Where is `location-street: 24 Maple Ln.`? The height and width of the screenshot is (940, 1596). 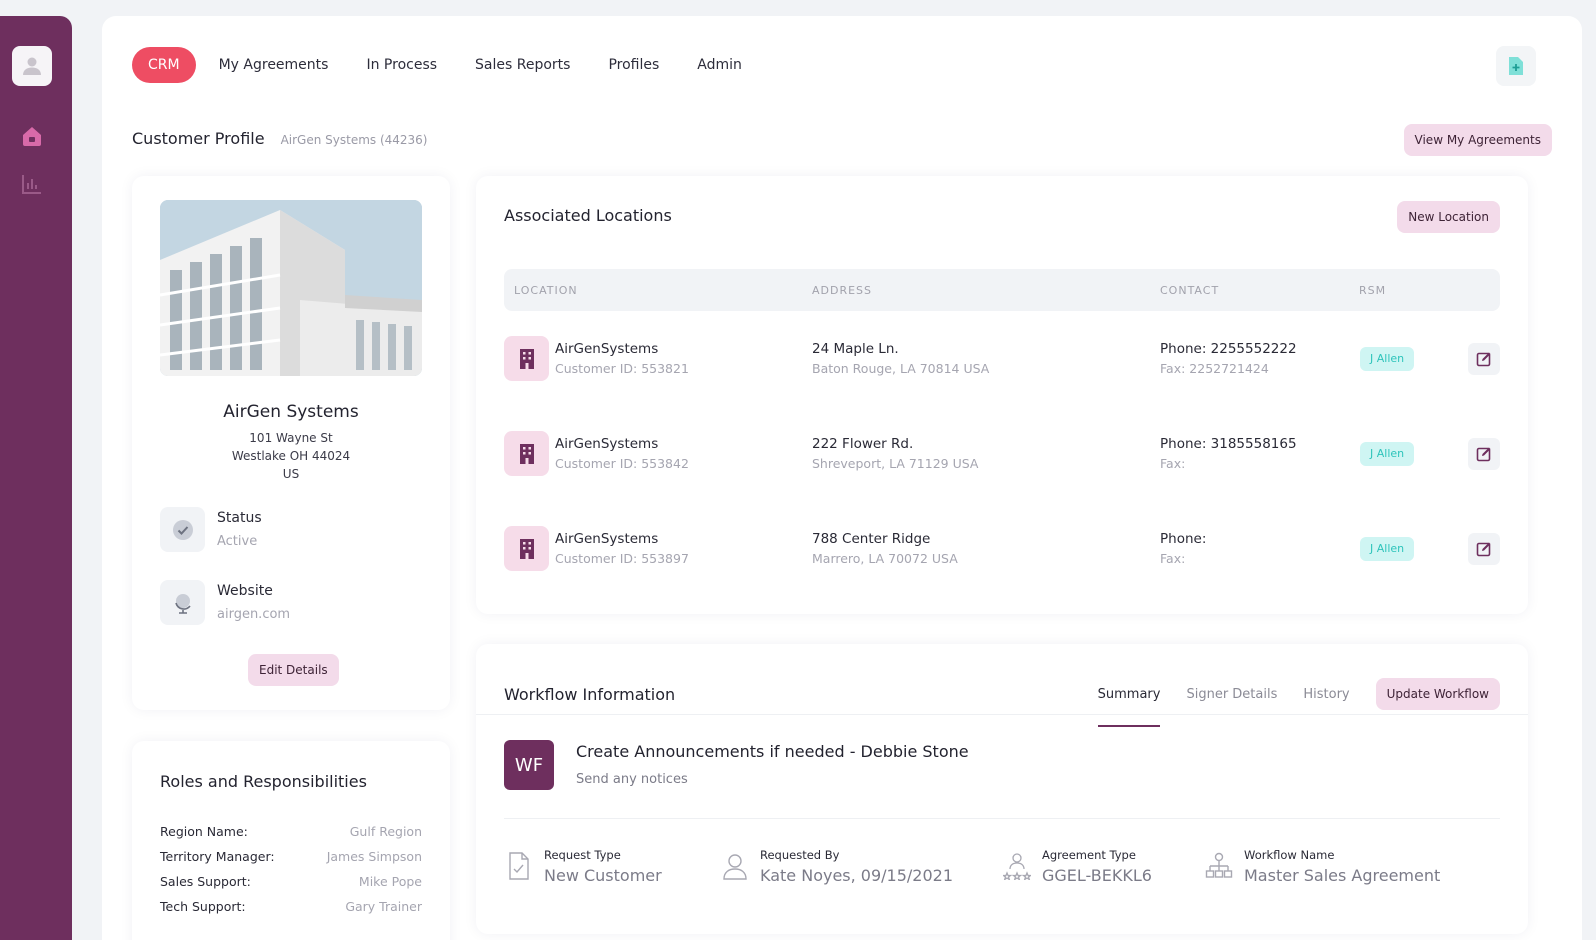 location-street: 24 Maple Ln. is located at coordinates (855, 349).